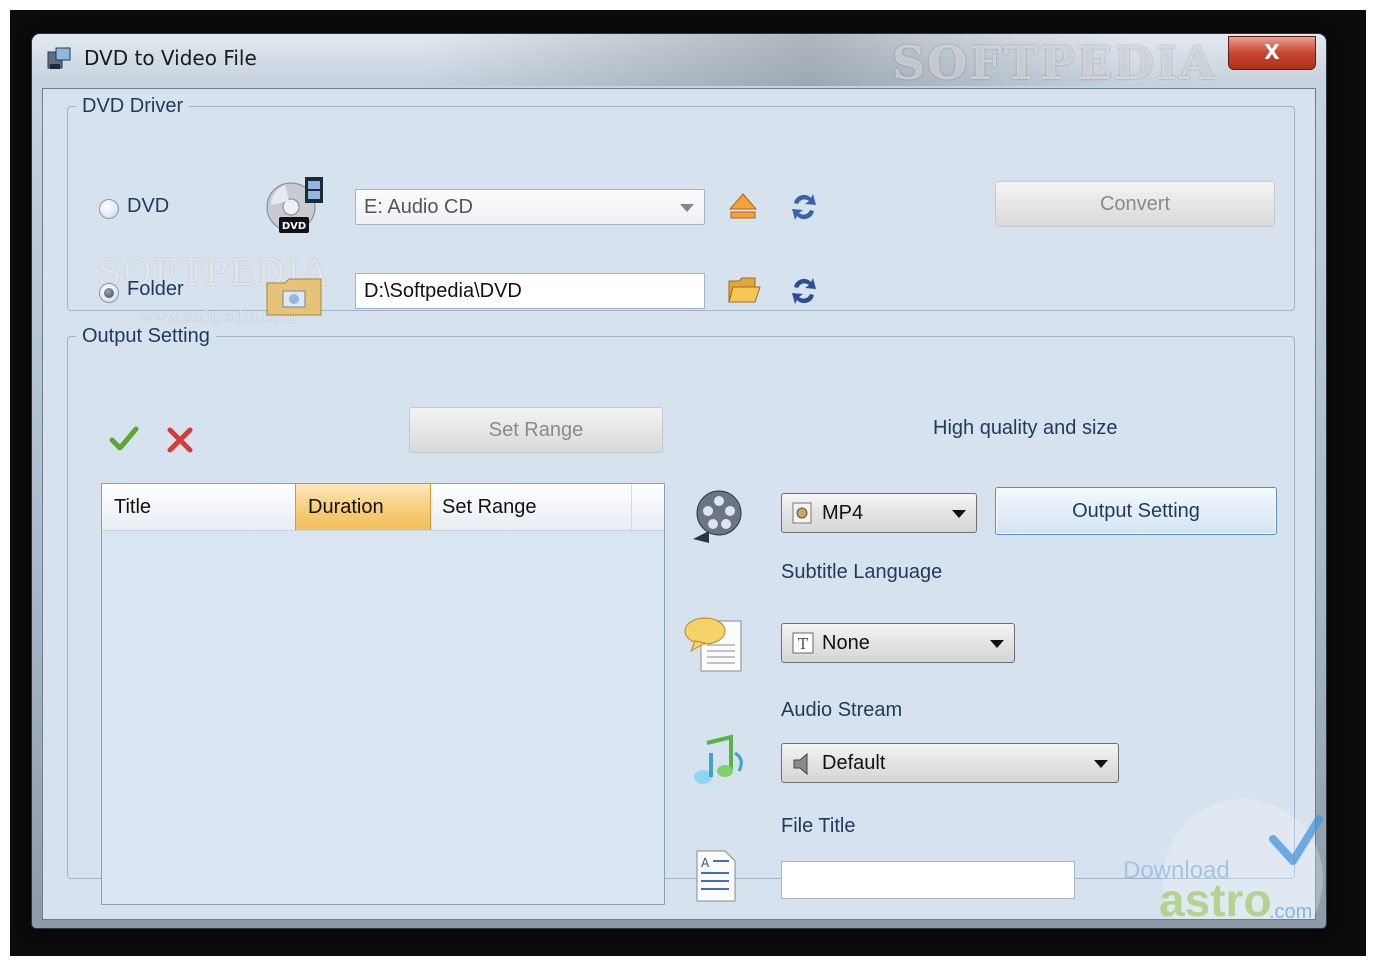  Describe the element at coordinates (148, 206) in the screenshot. I see `dvd-radio-label: DVD` at that location.